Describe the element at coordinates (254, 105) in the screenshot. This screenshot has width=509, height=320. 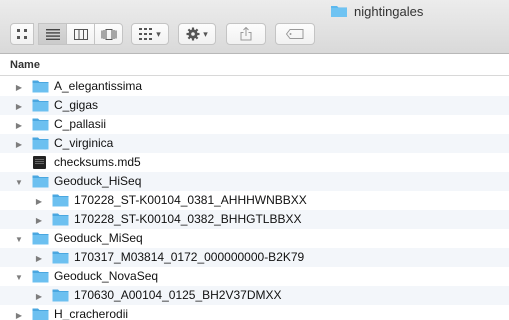
I see `folder-row: ▶ C_gigas` at that location.